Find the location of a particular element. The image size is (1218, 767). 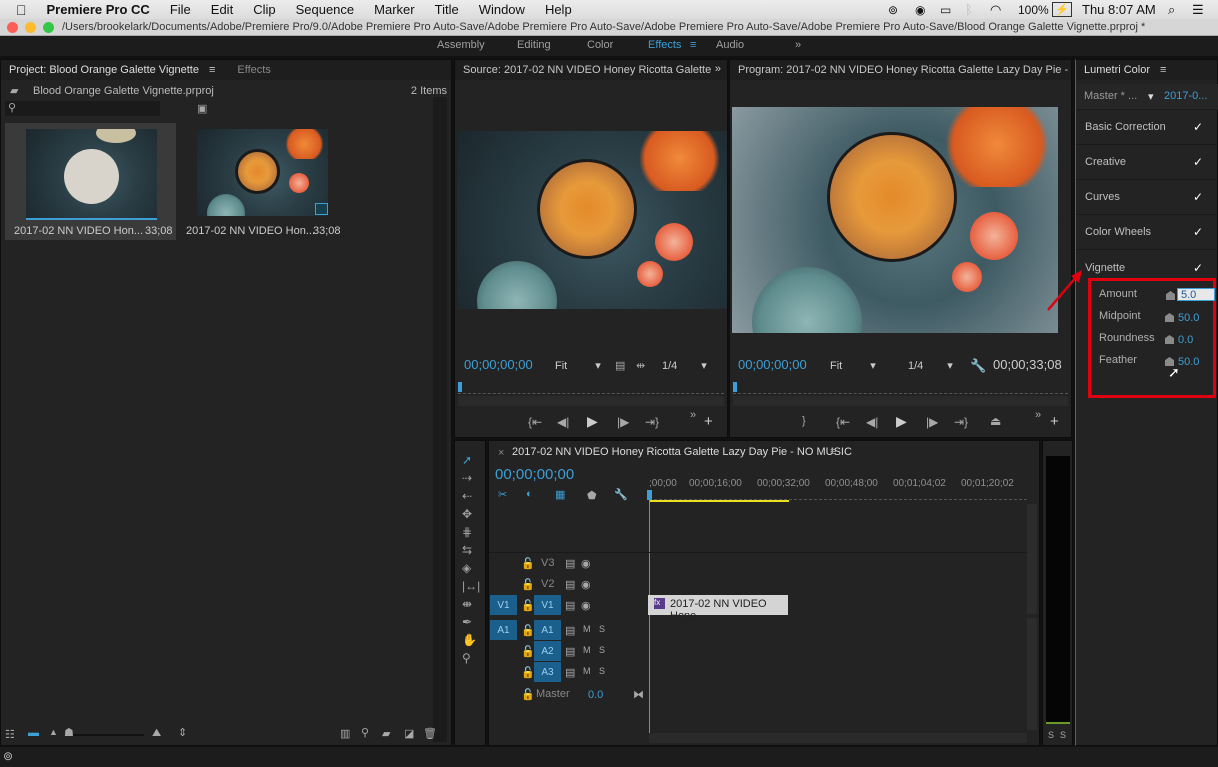

mark-out-icon: ⇥} is located at coordinates (652, 422).